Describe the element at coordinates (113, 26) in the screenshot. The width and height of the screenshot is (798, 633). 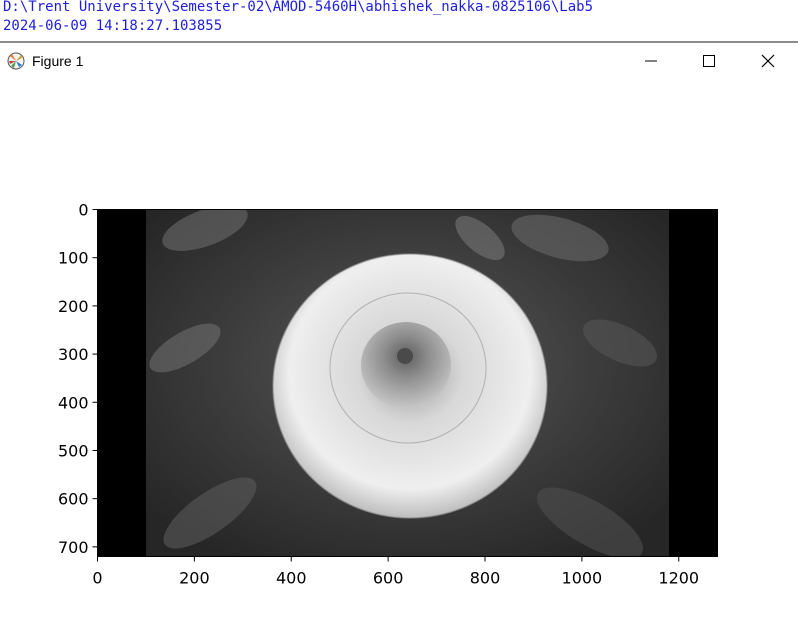
I see `console-timestamp-line: 2024-06-09 14:18:27.103855` at that location.